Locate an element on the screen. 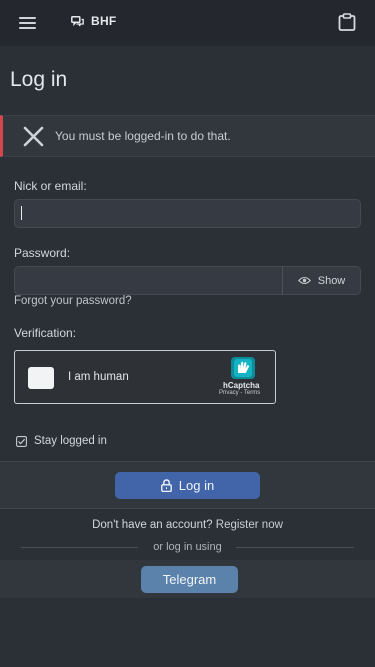 The width and height of the screenshot is (375, 667). hcaptcha-links: Privacy - Terms is located at coordinates (239, 393).